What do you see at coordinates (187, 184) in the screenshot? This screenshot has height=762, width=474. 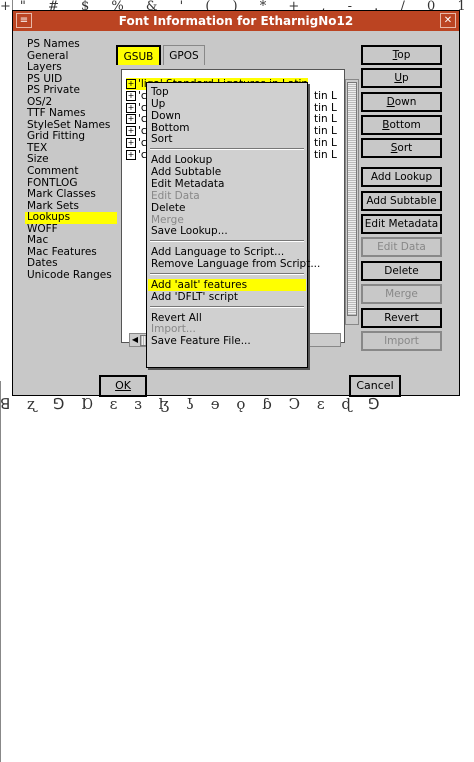 I see `menu-item-edit-metadata: Edit Metadata` at bounding box center [187, 184].